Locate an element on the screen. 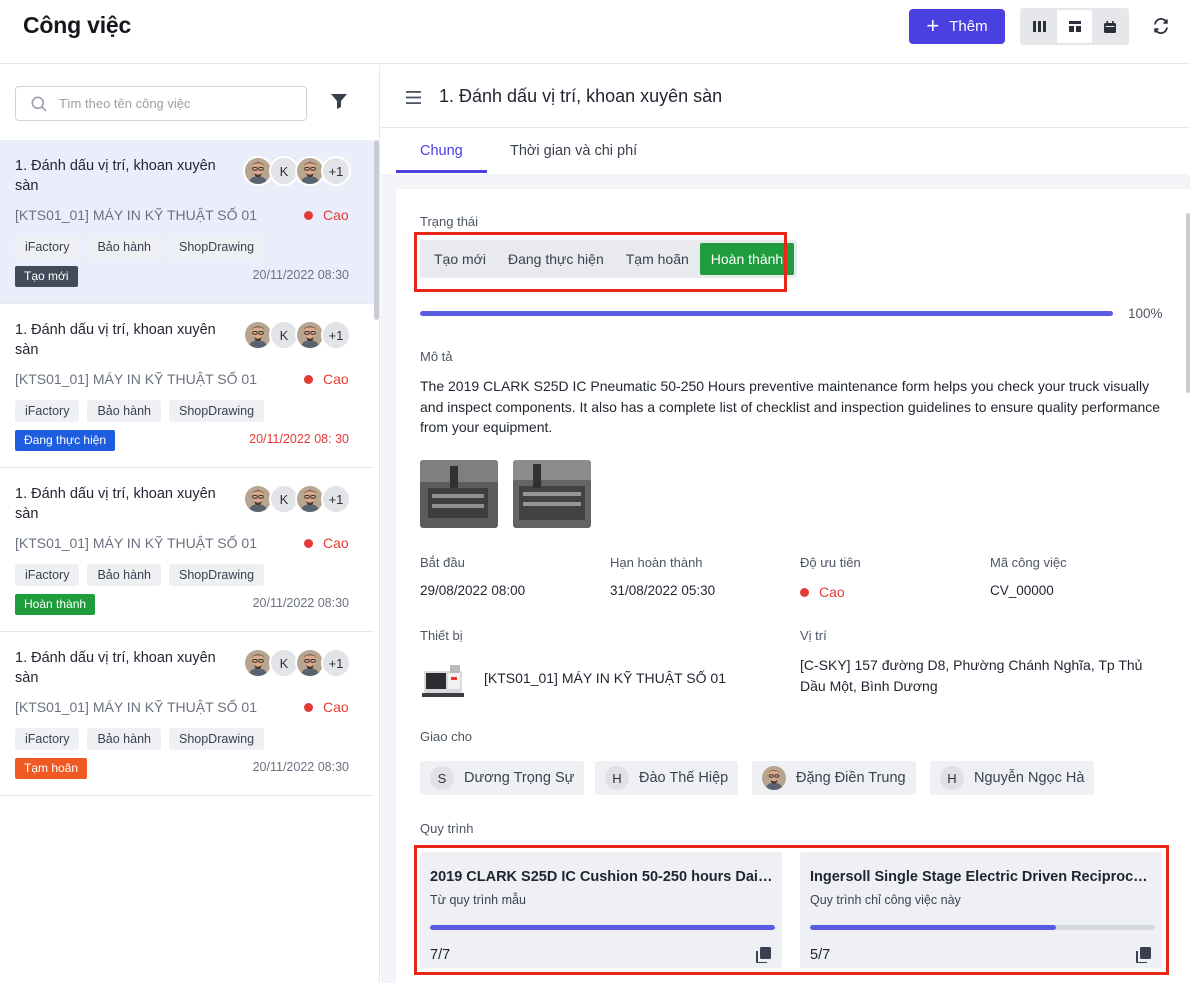 The image size is (1190, 989). board-icon is located at coordinates (1039, 26).